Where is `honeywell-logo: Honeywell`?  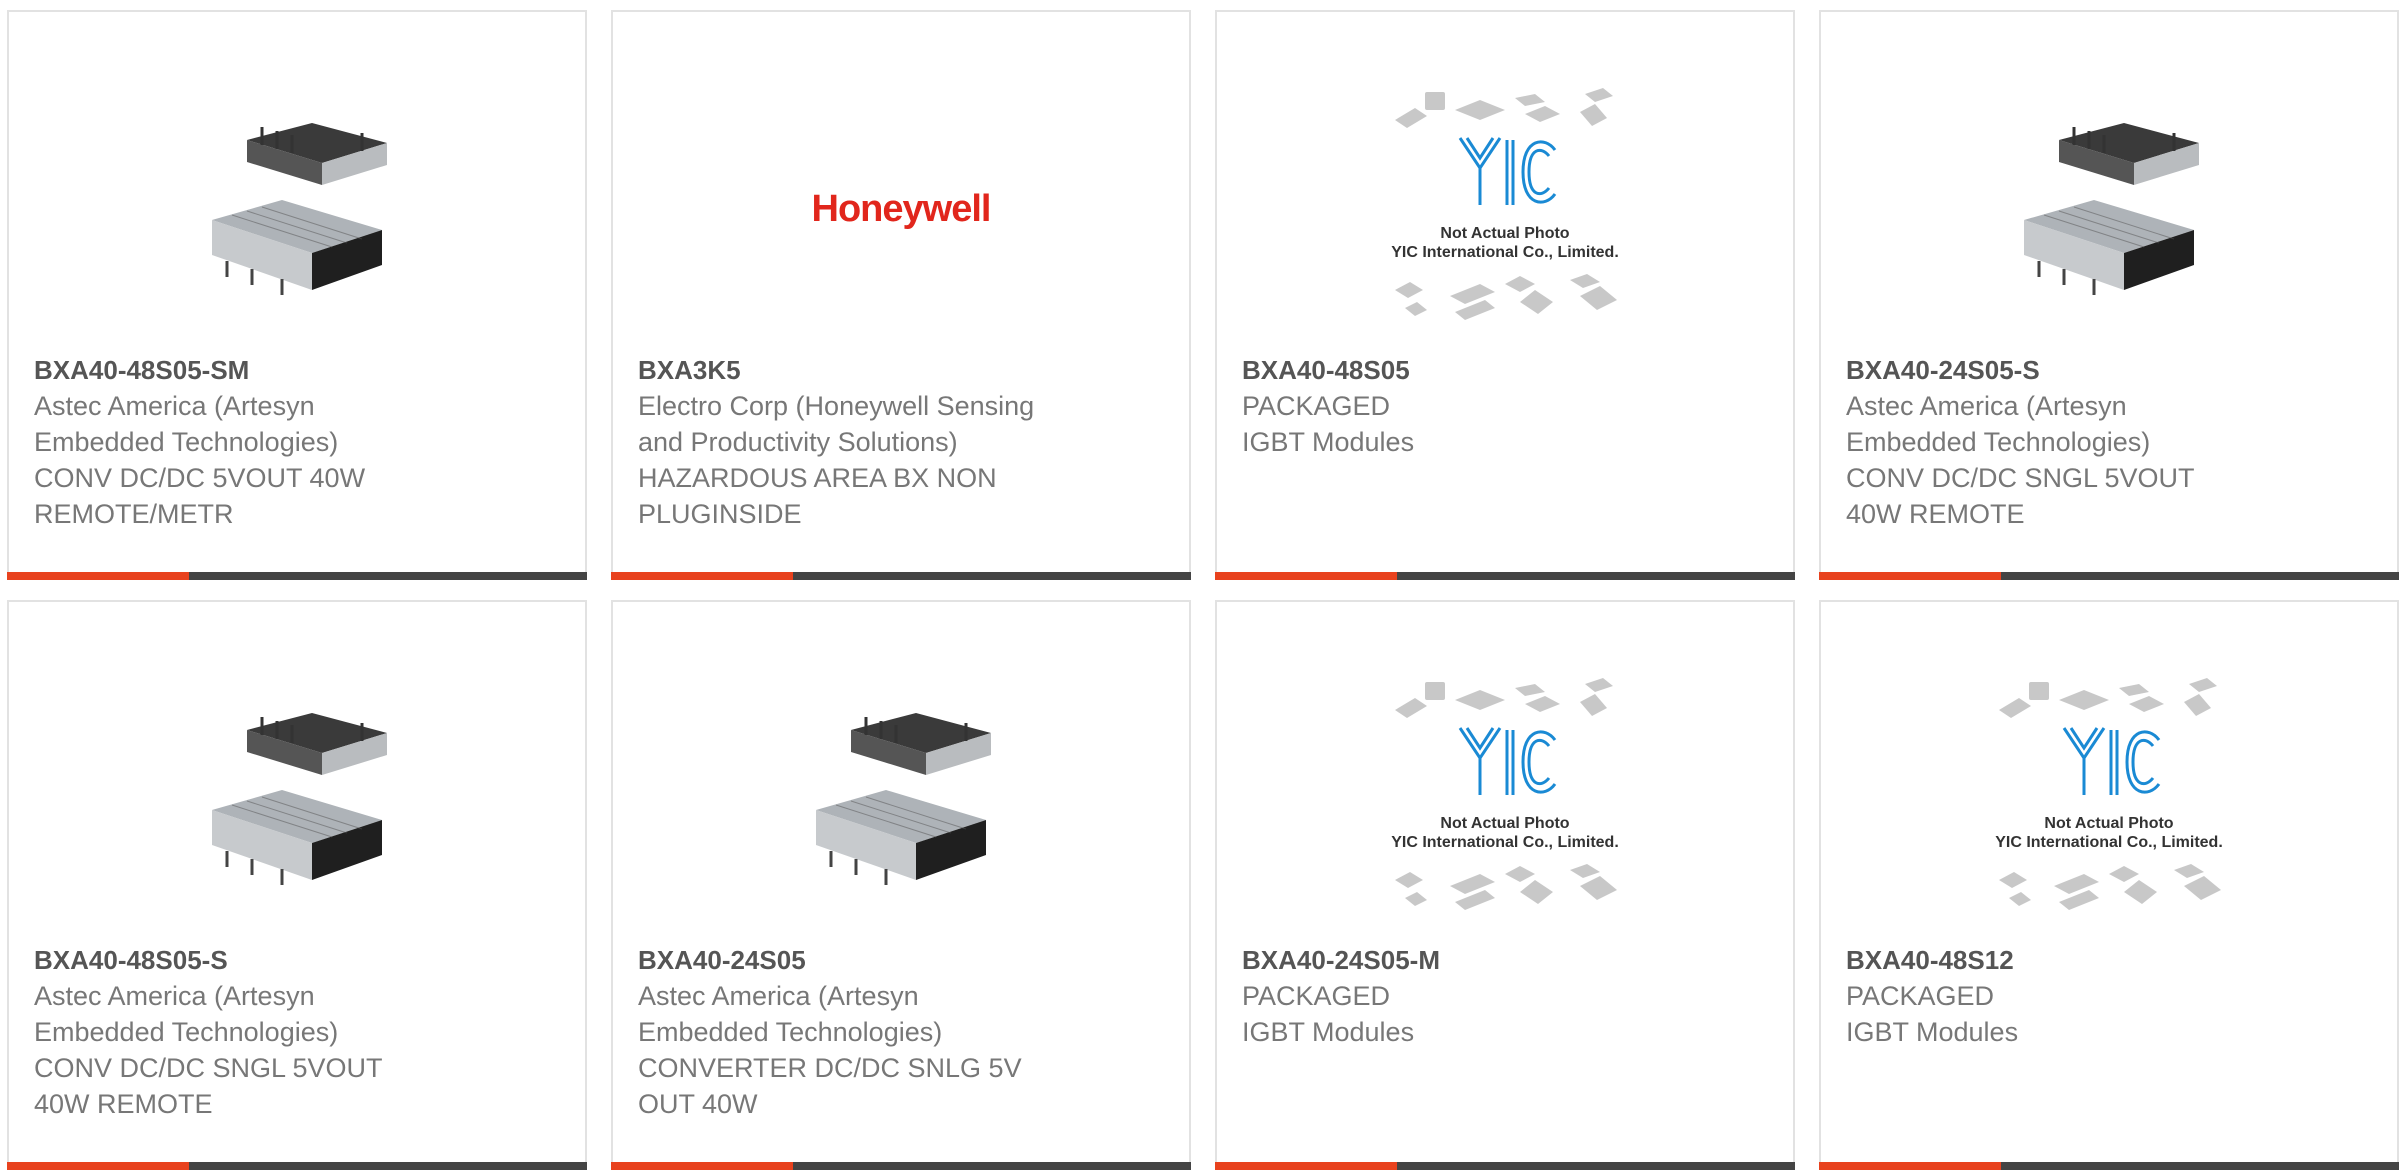
honeywell-logo: Honeywell is located at coordinates (901, 209).